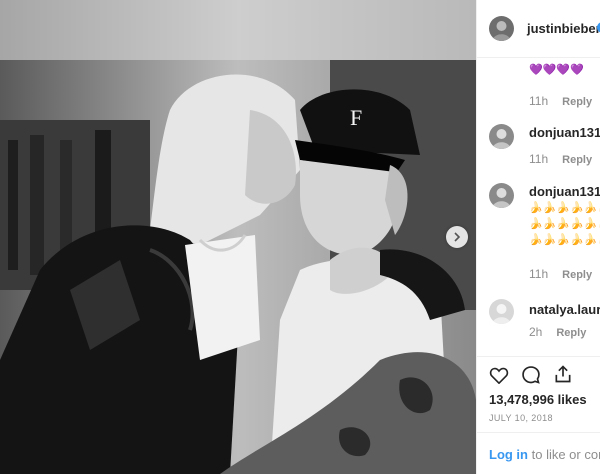 This screenshot has height=474, width=600. I want to click on comment-time: 2h, so click(536, 332).